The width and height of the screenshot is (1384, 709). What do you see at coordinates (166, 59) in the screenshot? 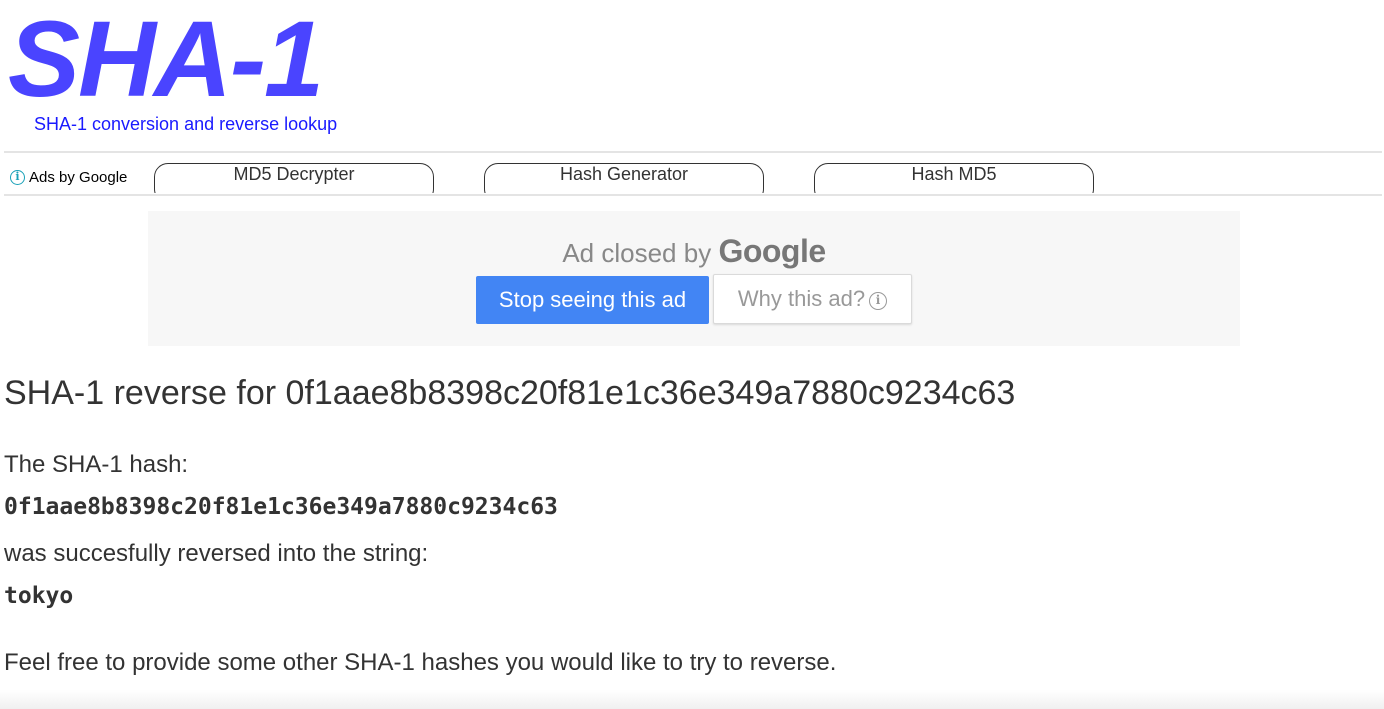
I see `site-logo: SHA-1` at bounding box center [166, 59].